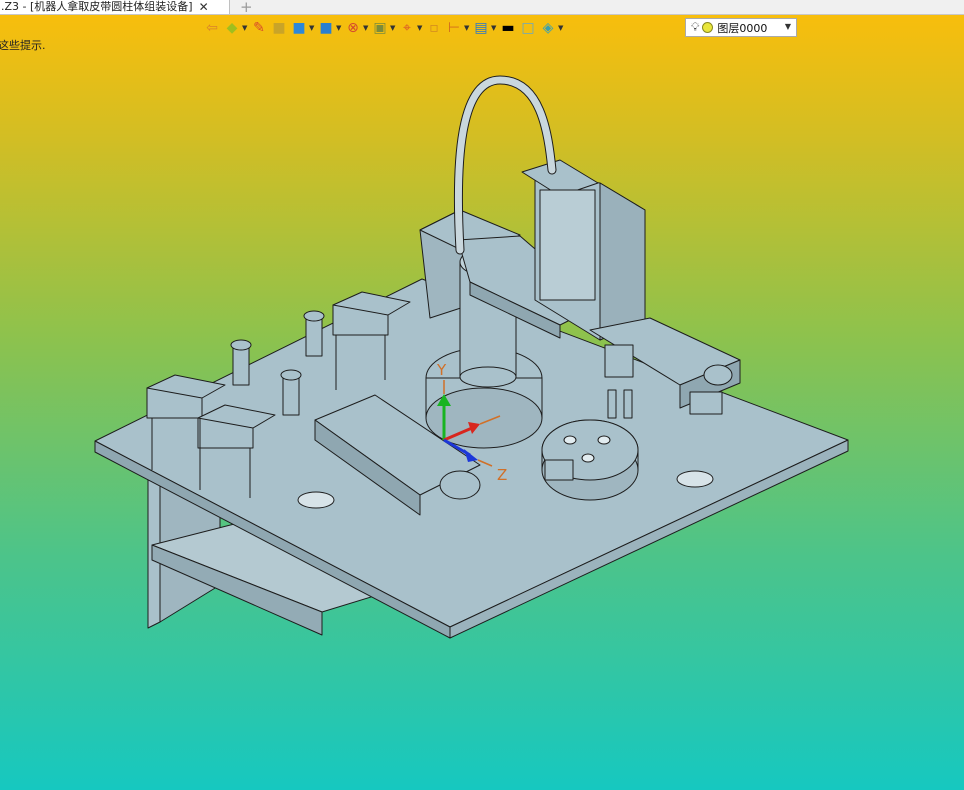 This screenshot has height=790, width=964. I want to click on conveyor-right-motor, so click(706, 403).